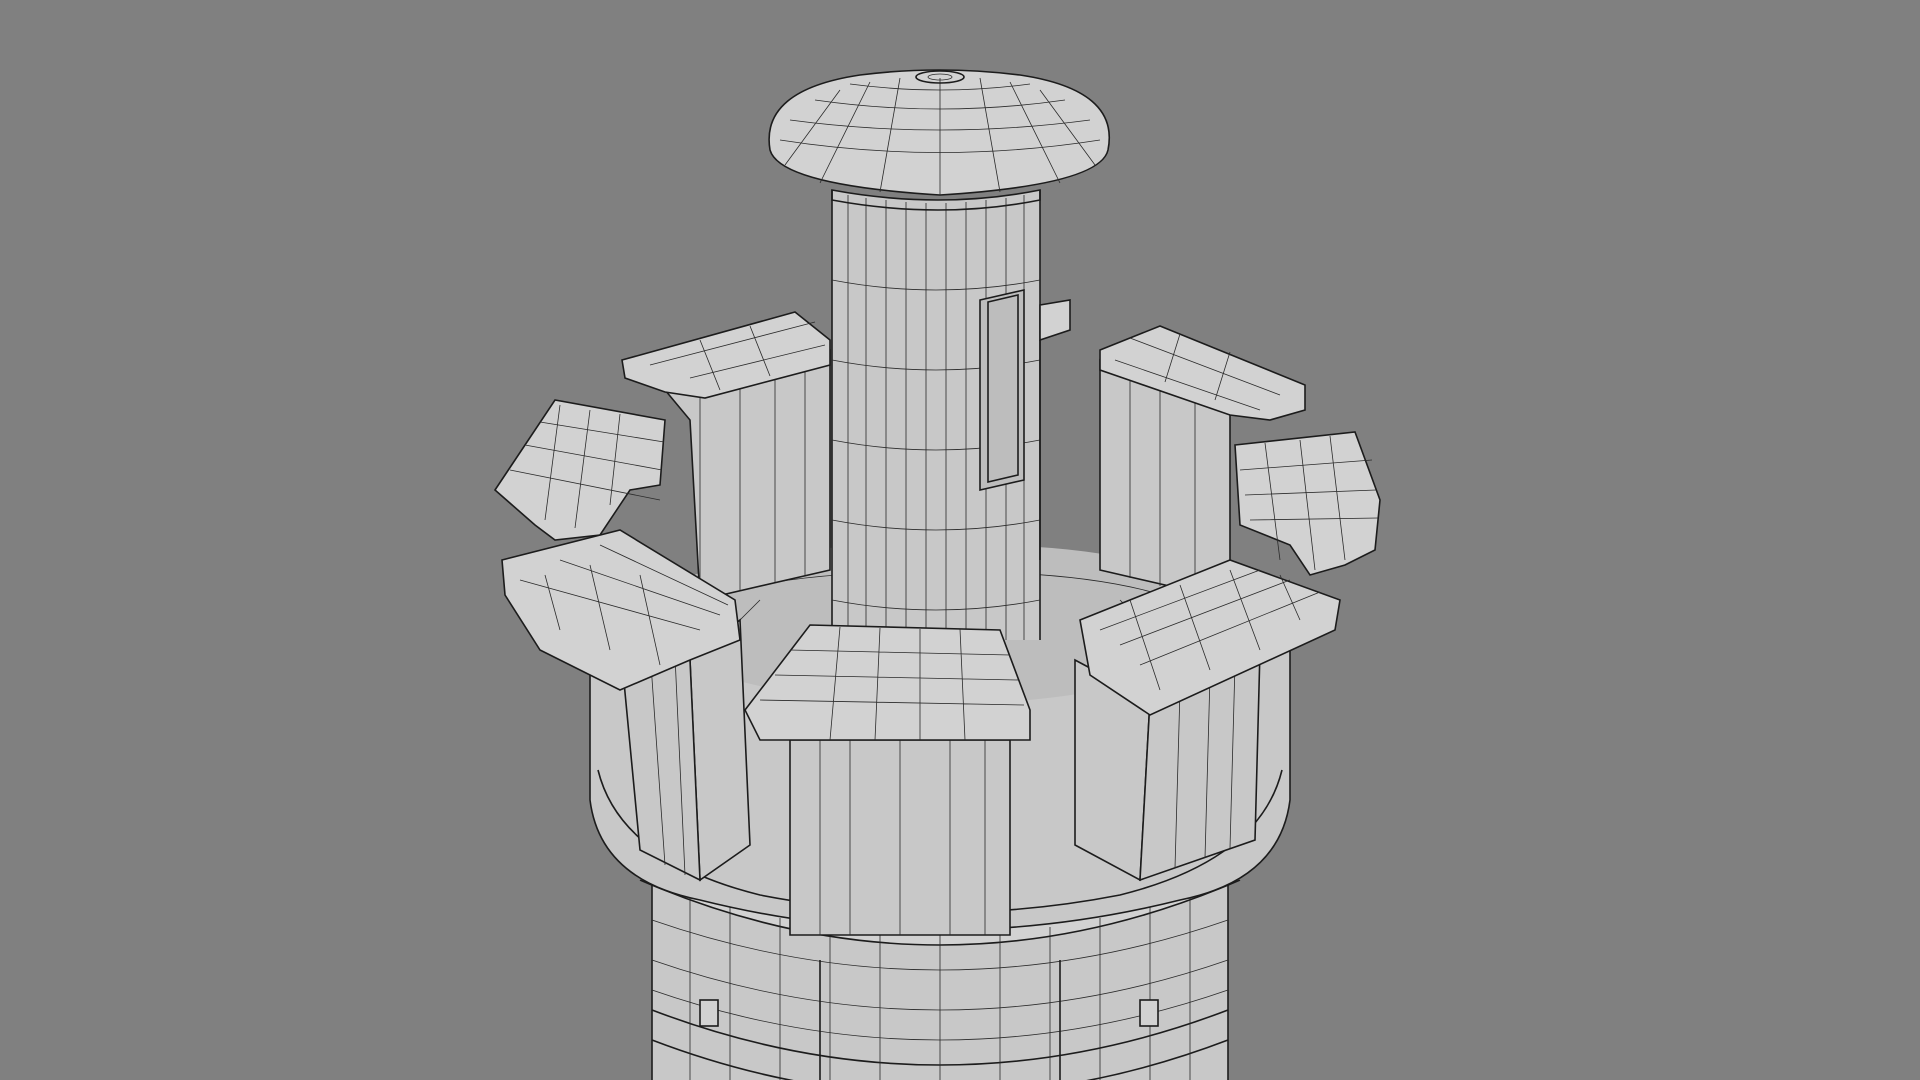 The image size is (1920, 1080). What do you see at coordinates (939, 140) in the screenshot?
I see `tower-cap` at bounding box center [939, 140].